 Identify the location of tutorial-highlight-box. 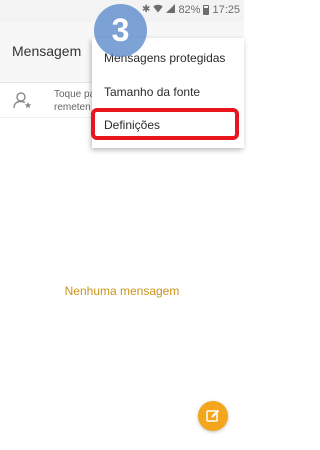
(165, 124).